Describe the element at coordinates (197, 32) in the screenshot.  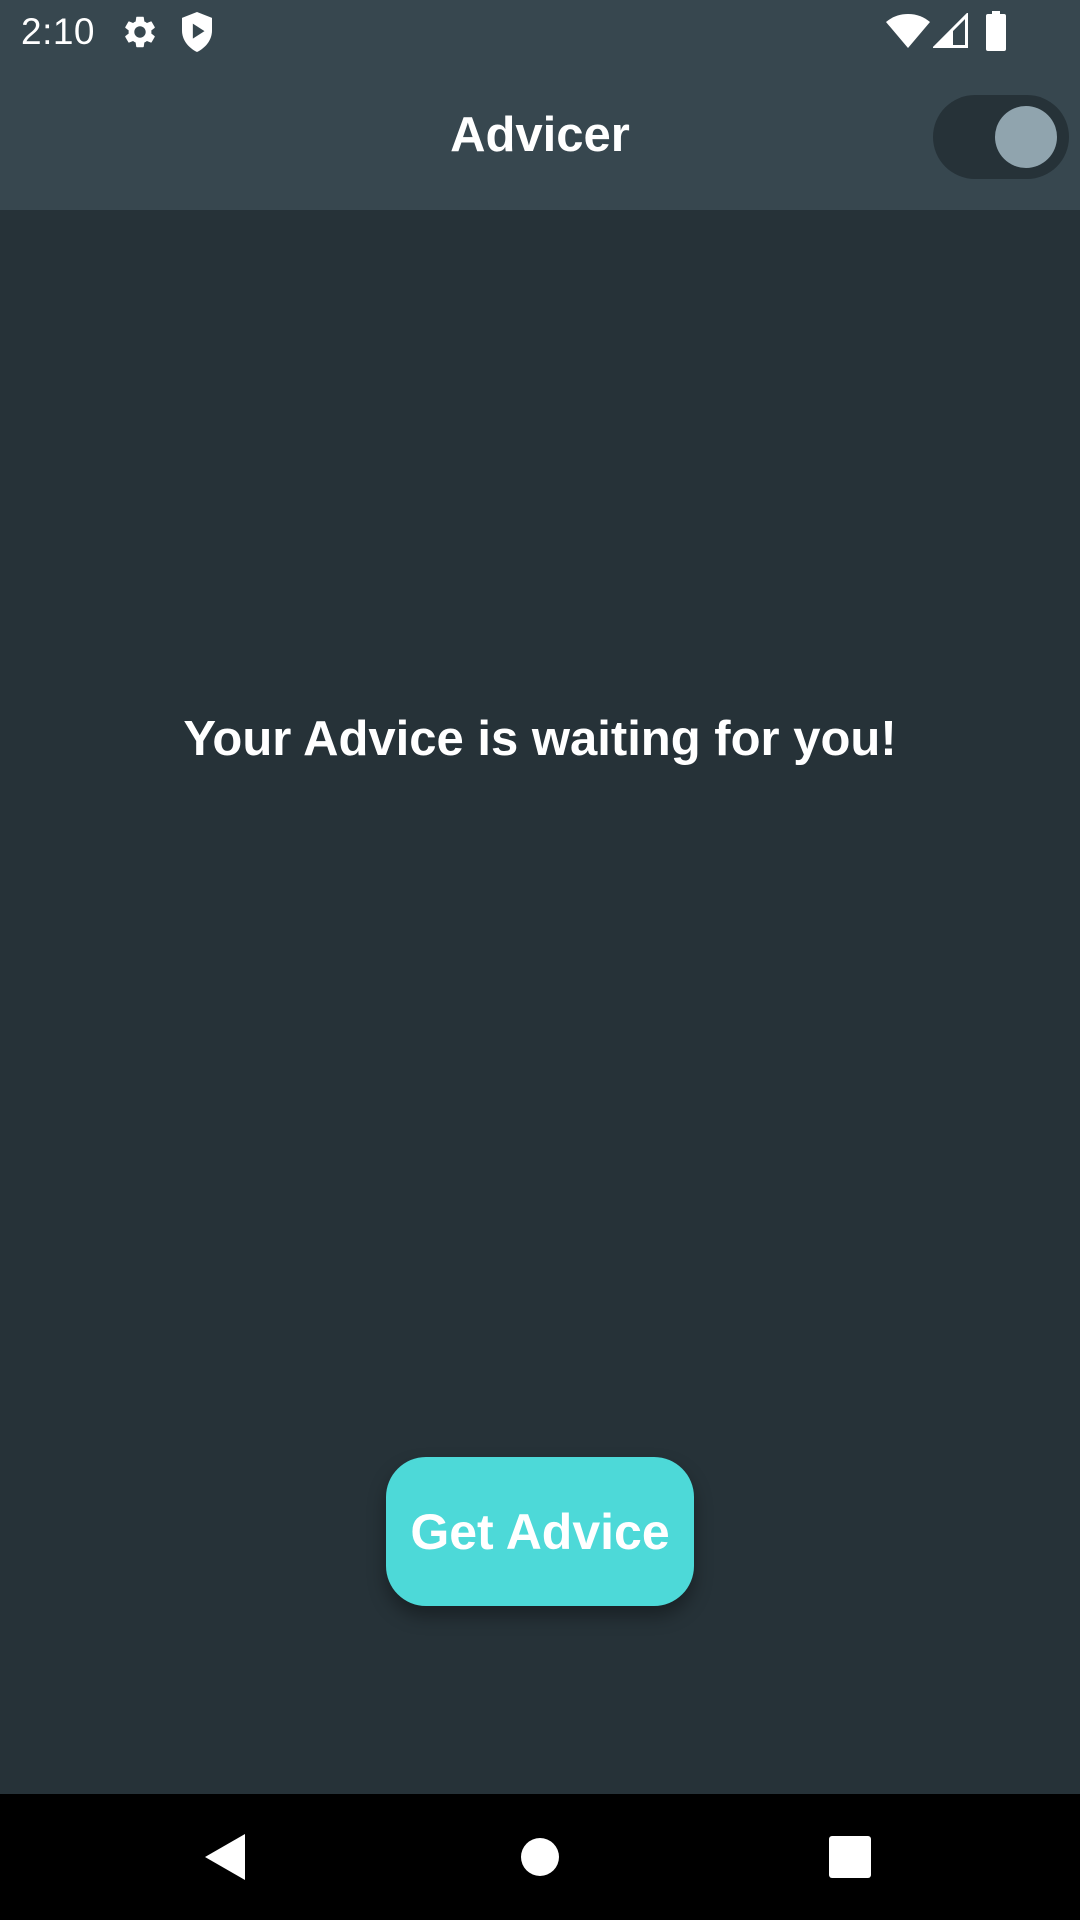
I see `shield-play-icon` at that location.